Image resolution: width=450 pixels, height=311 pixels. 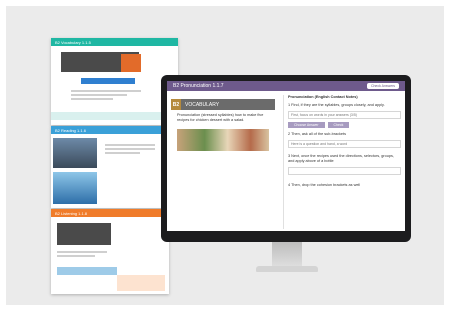 What do you see at coordinates (198, 86) in the screenshot?
I see `app-title: B2 Pronunciation 1.1.7` at bounding box center [198, 86].